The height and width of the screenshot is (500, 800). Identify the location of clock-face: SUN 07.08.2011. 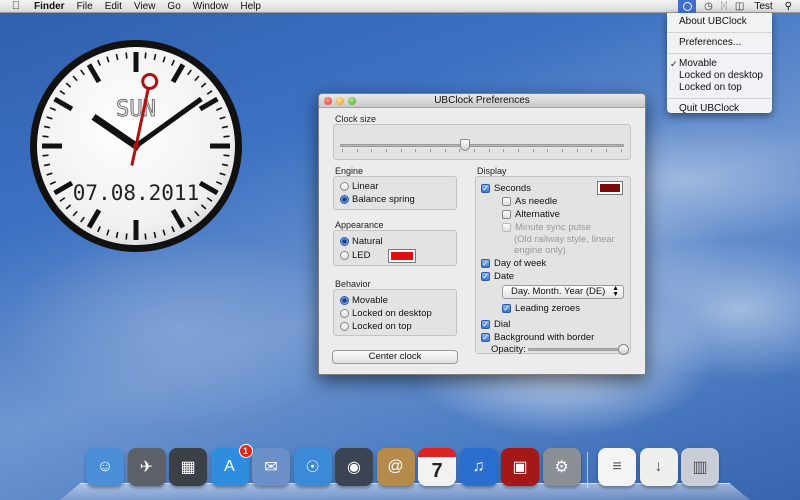
(136, 146).